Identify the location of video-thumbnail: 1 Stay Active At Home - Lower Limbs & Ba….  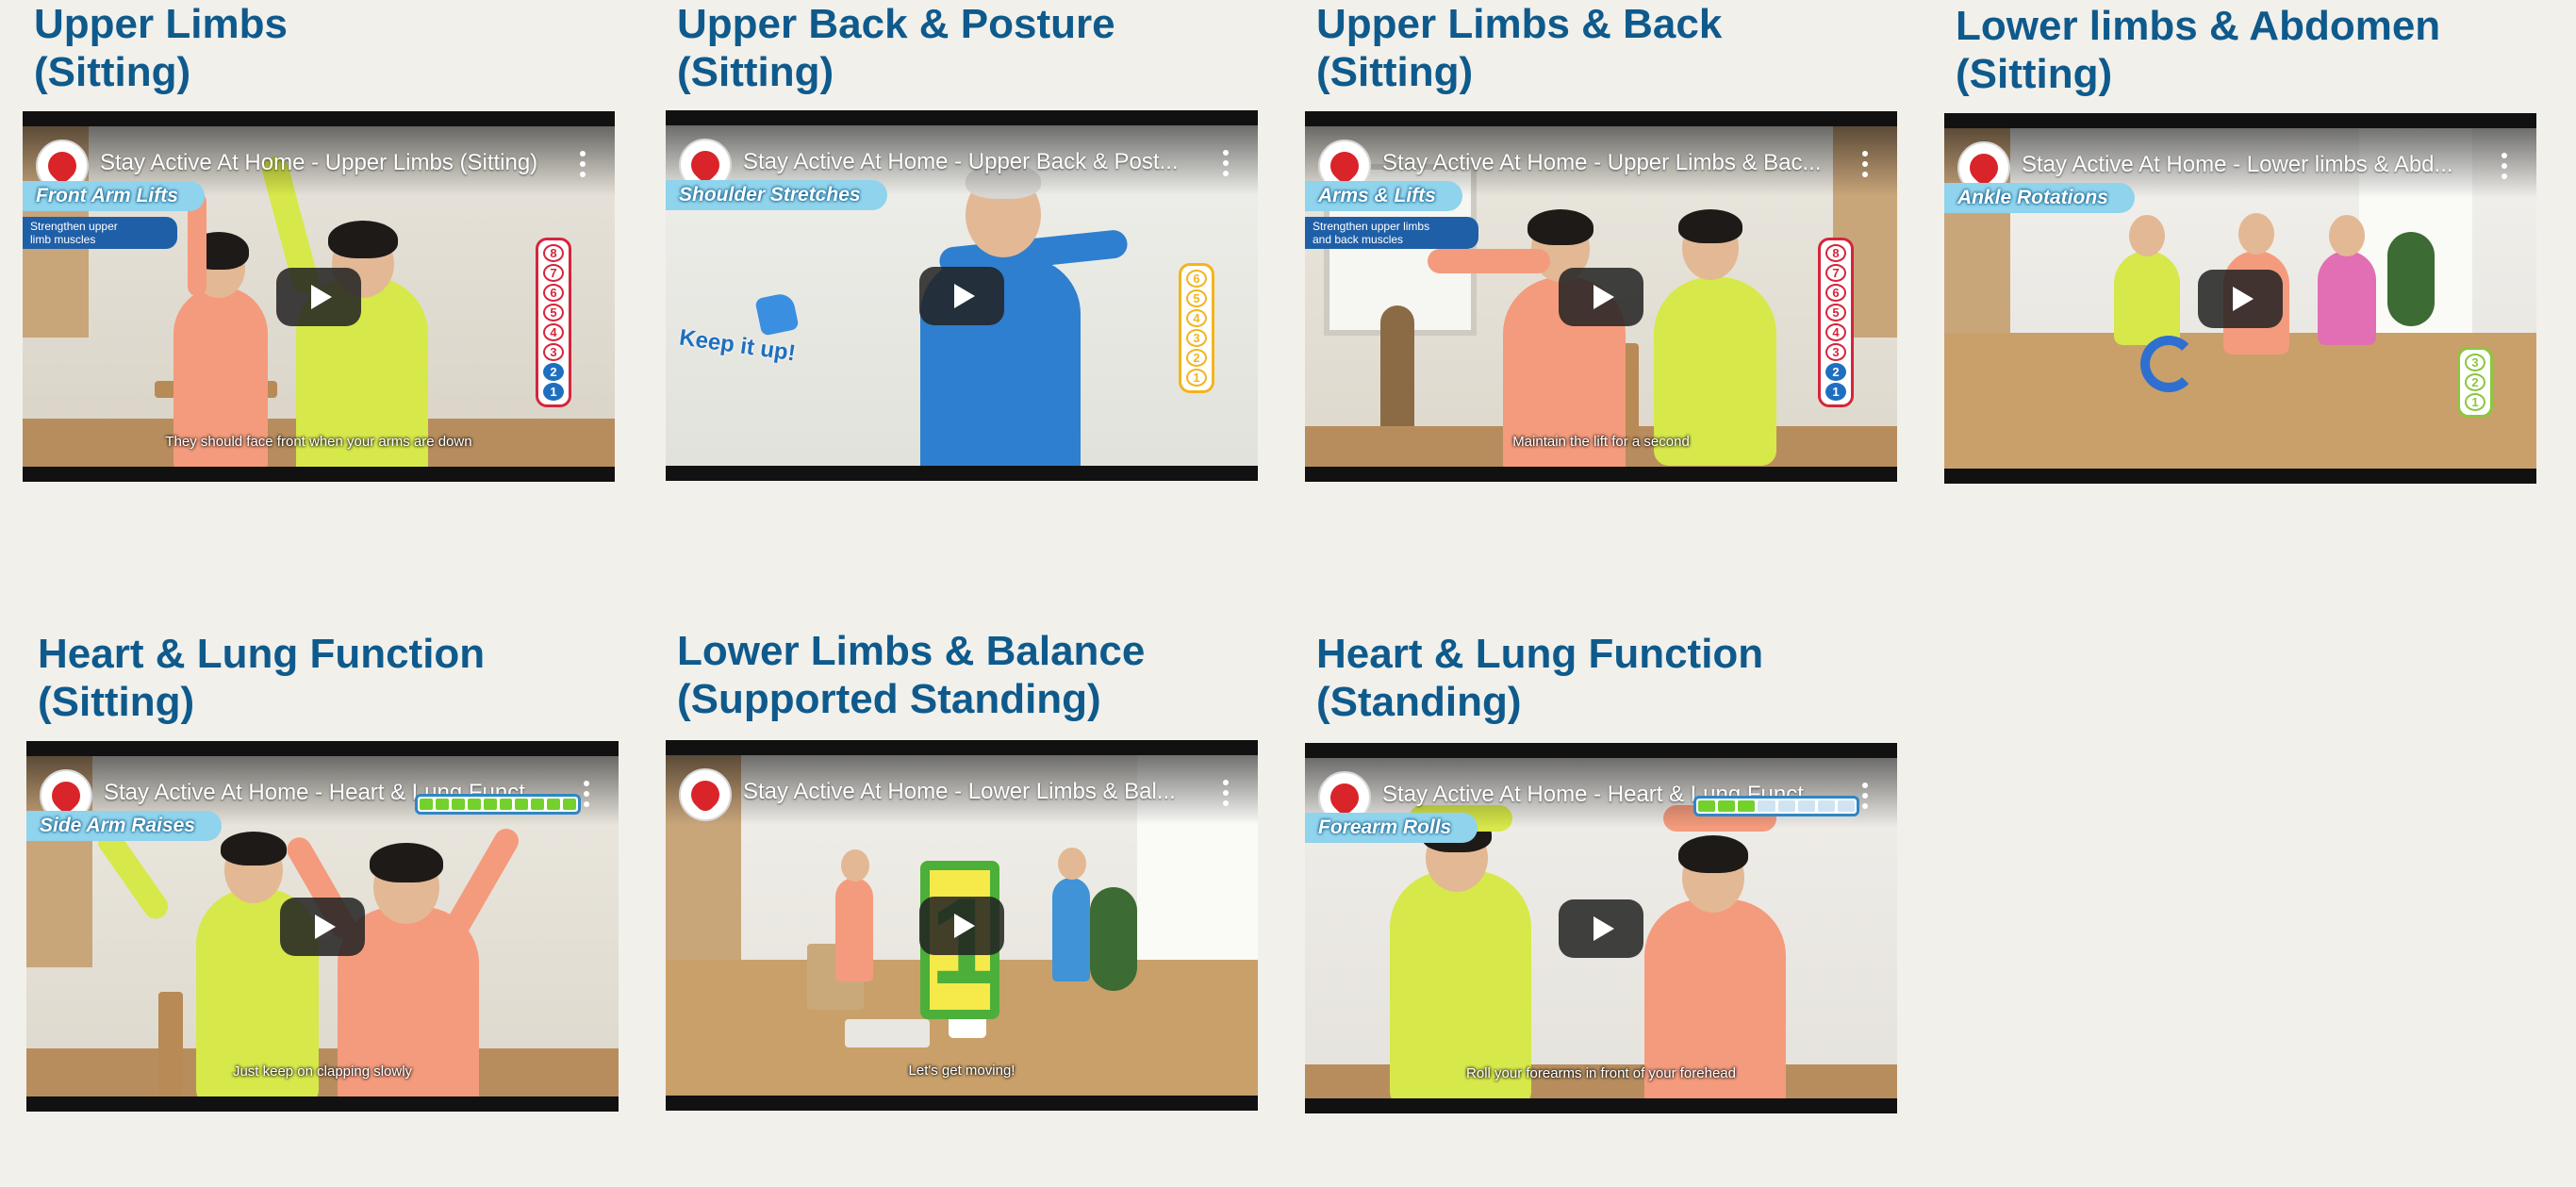
(962, 925).